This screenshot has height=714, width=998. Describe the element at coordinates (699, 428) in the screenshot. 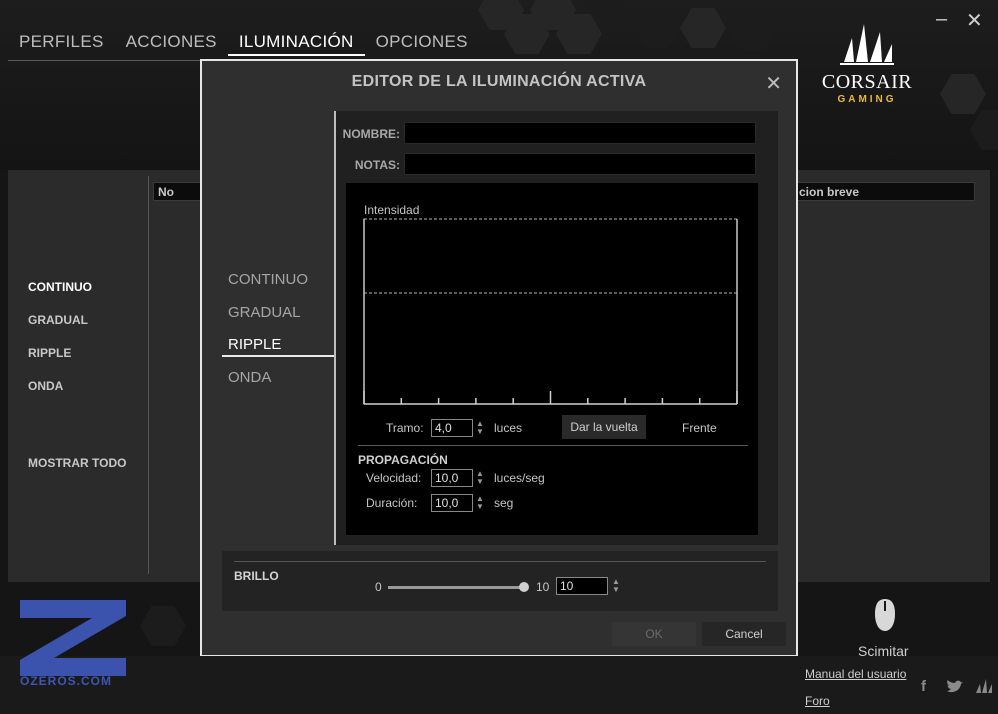

I see `front-label: Frente` at that location.